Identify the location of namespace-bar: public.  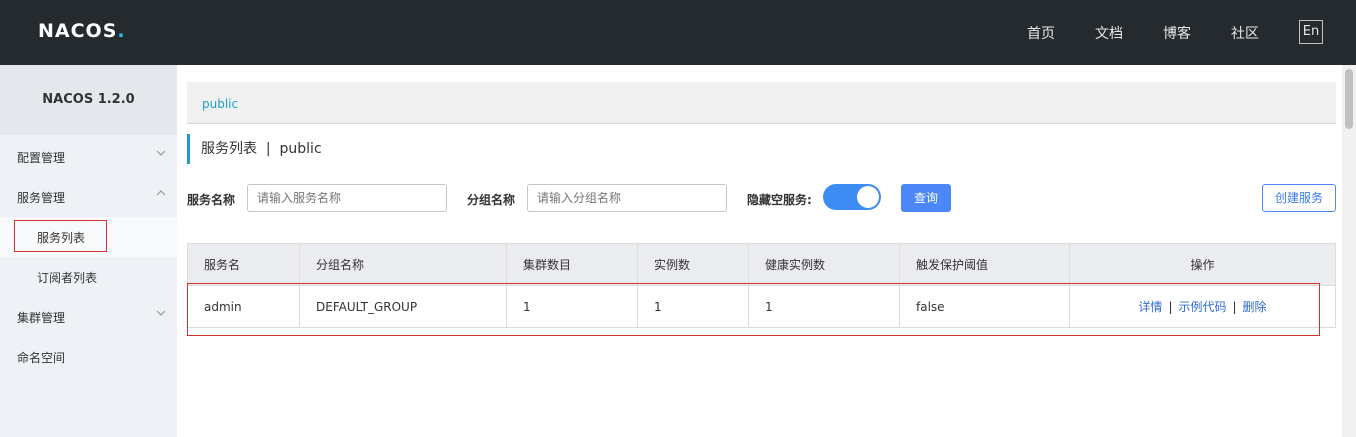
(761, 103).